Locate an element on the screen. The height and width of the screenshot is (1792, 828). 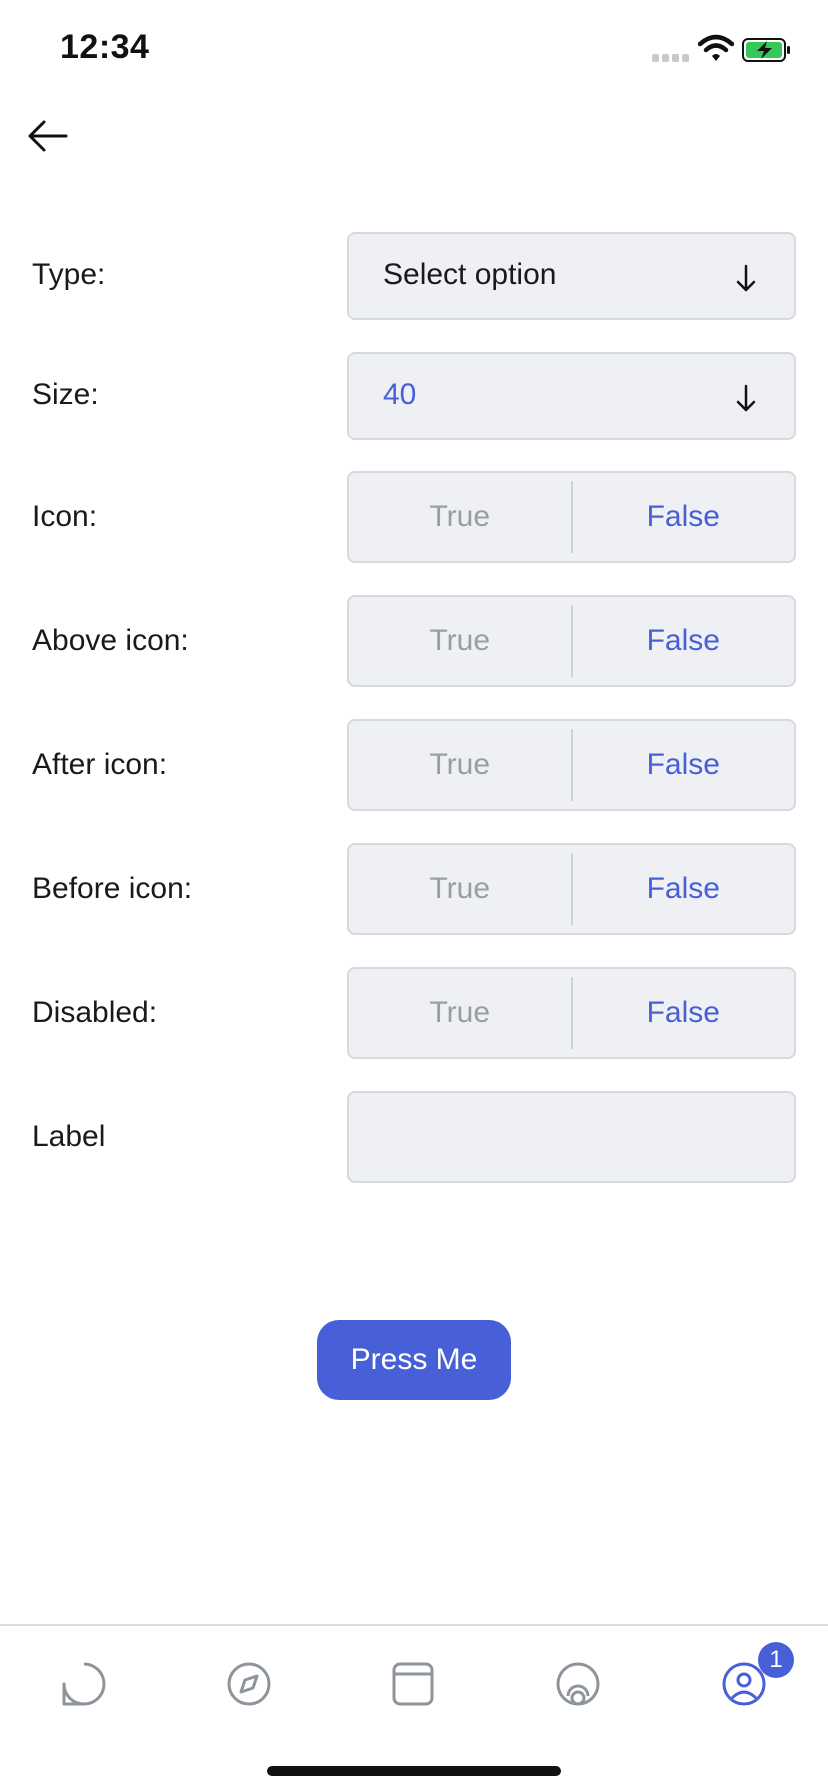
wifi-icon is located at coordinates (716, 47).